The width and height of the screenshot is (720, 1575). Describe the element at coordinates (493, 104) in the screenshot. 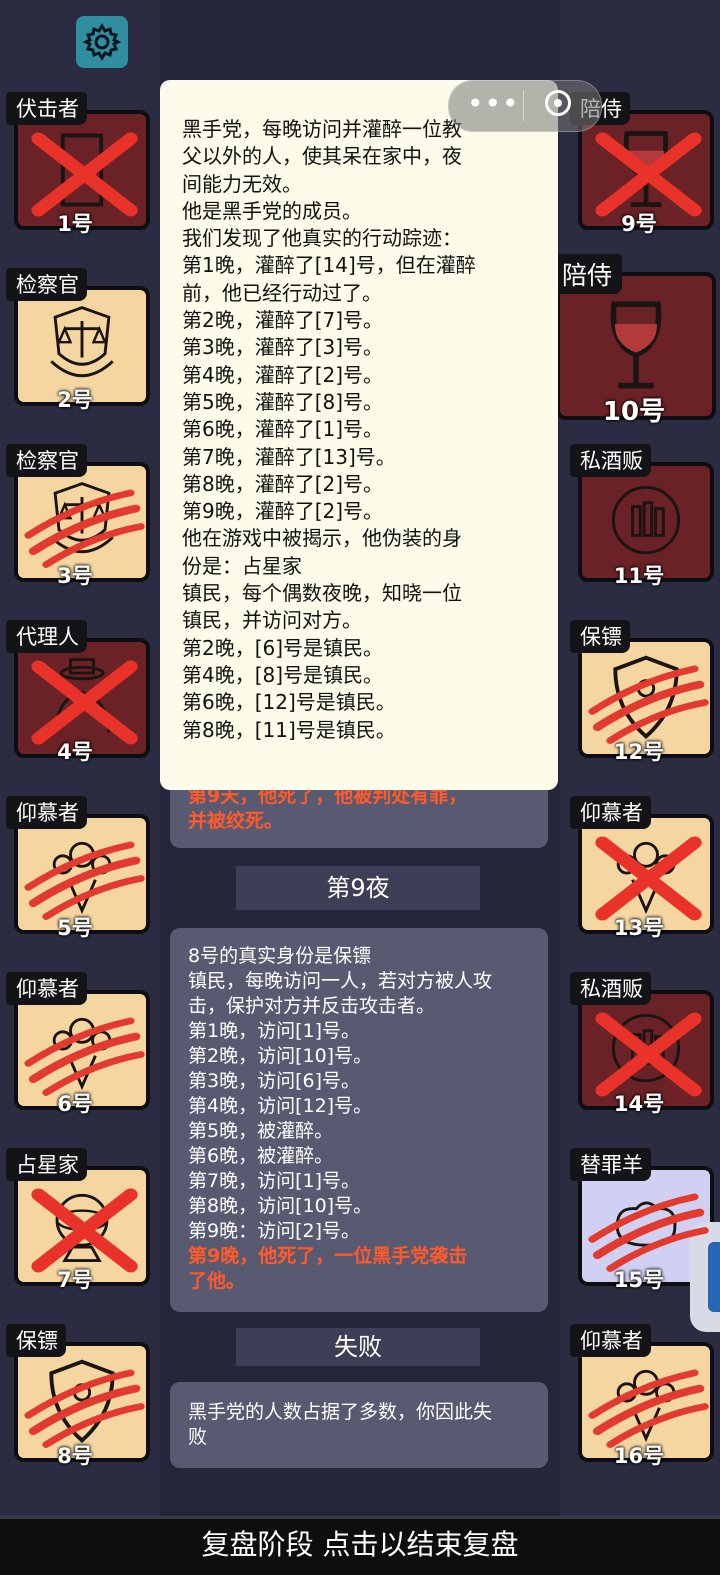

I see `more-dots-icon: •••` at that location.